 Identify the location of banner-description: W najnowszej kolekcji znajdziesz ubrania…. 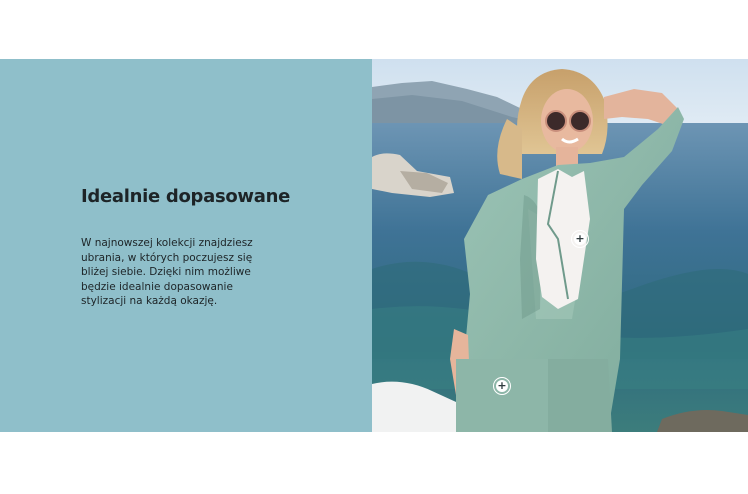
(167, 272).